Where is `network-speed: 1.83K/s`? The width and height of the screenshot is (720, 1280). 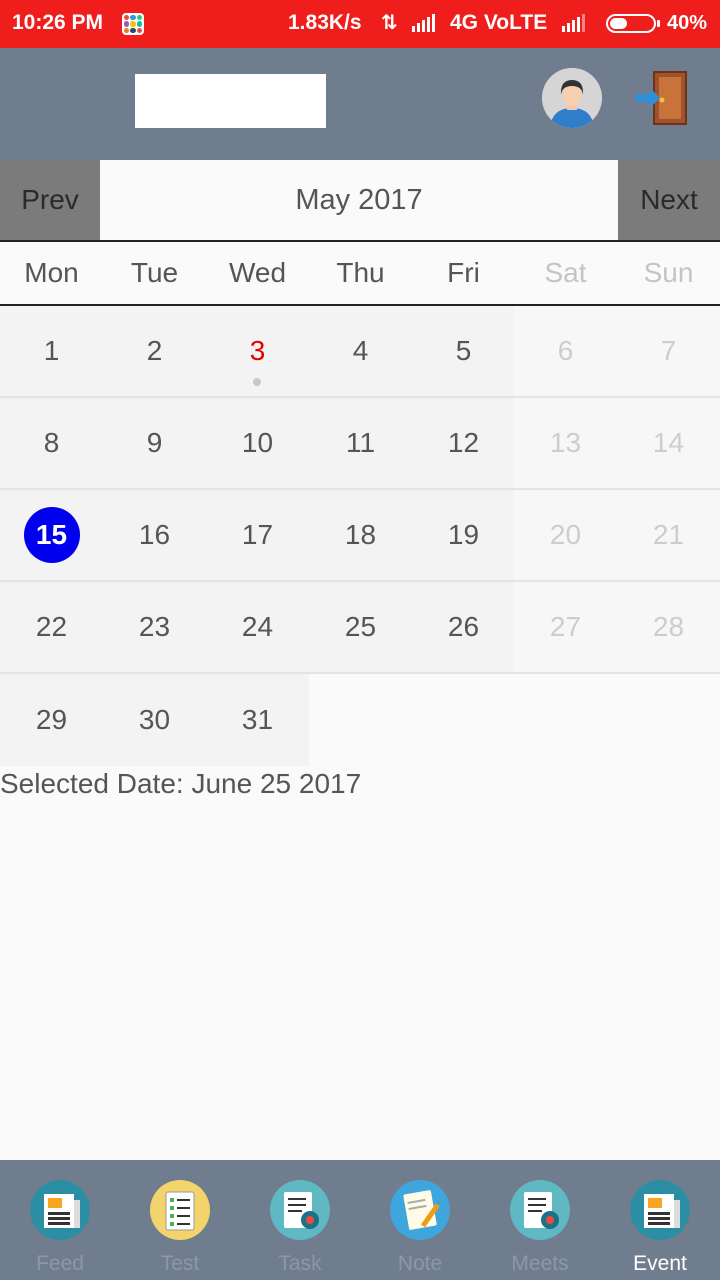
network-speed: 1.83K/s is located at coordinates (325, 22).